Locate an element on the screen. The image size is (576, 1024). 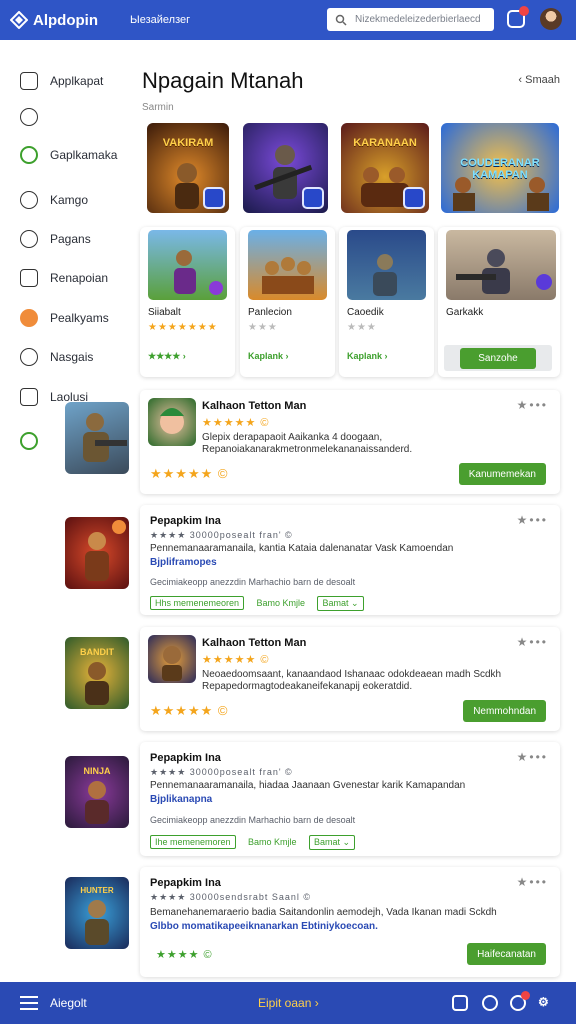
search-input: Nizekmedeleizederbierlaecd is located at coordinates (410, 19).